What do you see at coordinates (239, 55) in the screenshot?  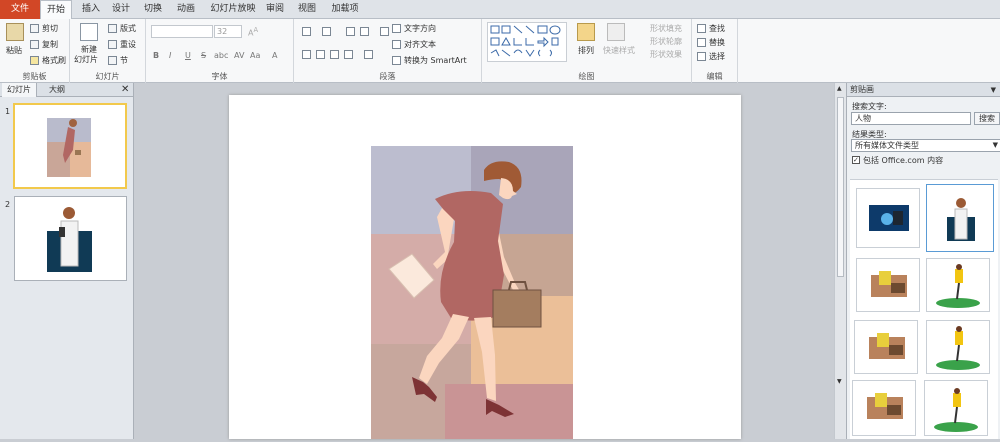 I see `char-spacing-button: AV` at bounding box center [239, 55].